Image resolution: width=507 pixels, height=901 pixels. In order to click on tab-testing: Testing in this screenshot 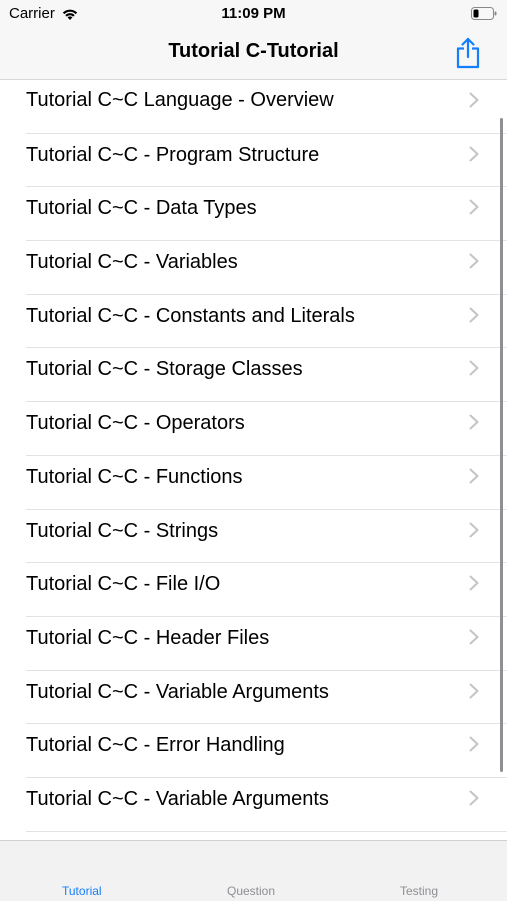, I will do `click(419, 891)`.